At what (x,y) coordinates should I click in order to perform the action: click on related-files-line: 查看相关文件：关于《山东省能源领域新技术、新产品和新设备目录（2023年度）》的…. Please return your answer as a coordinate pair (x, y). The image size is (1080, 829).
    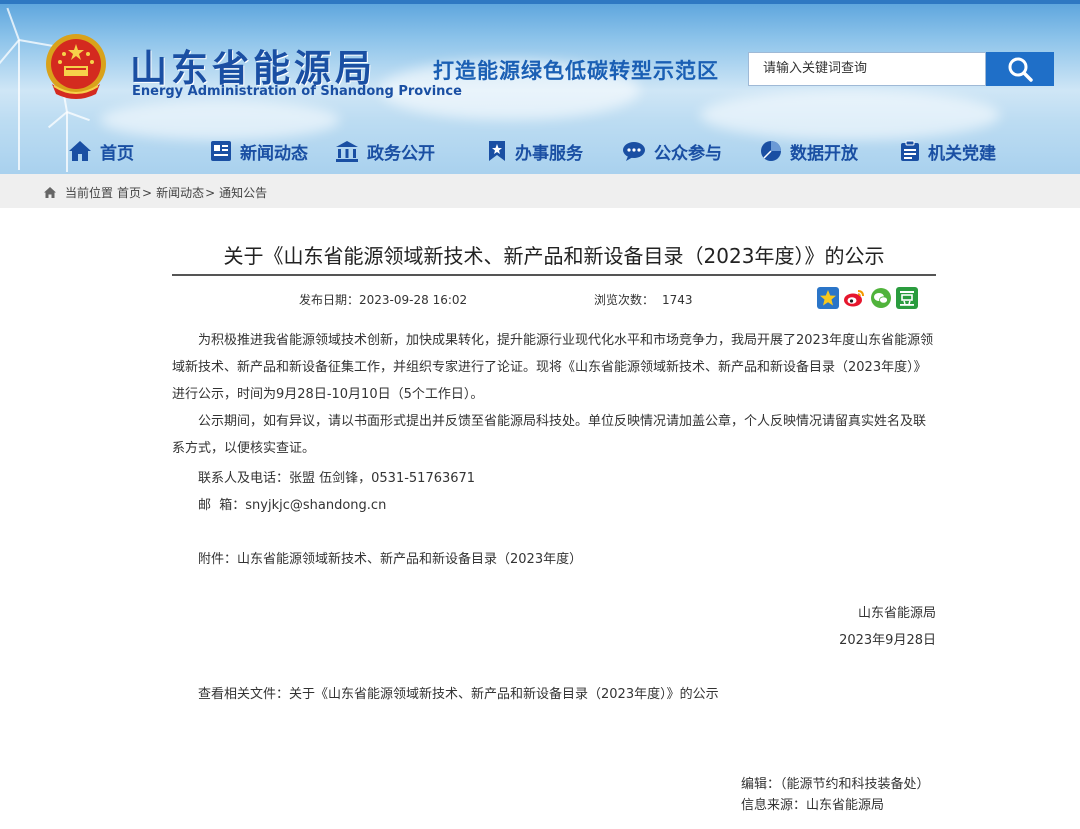
    Looking at the image, I should click on (458, 692).